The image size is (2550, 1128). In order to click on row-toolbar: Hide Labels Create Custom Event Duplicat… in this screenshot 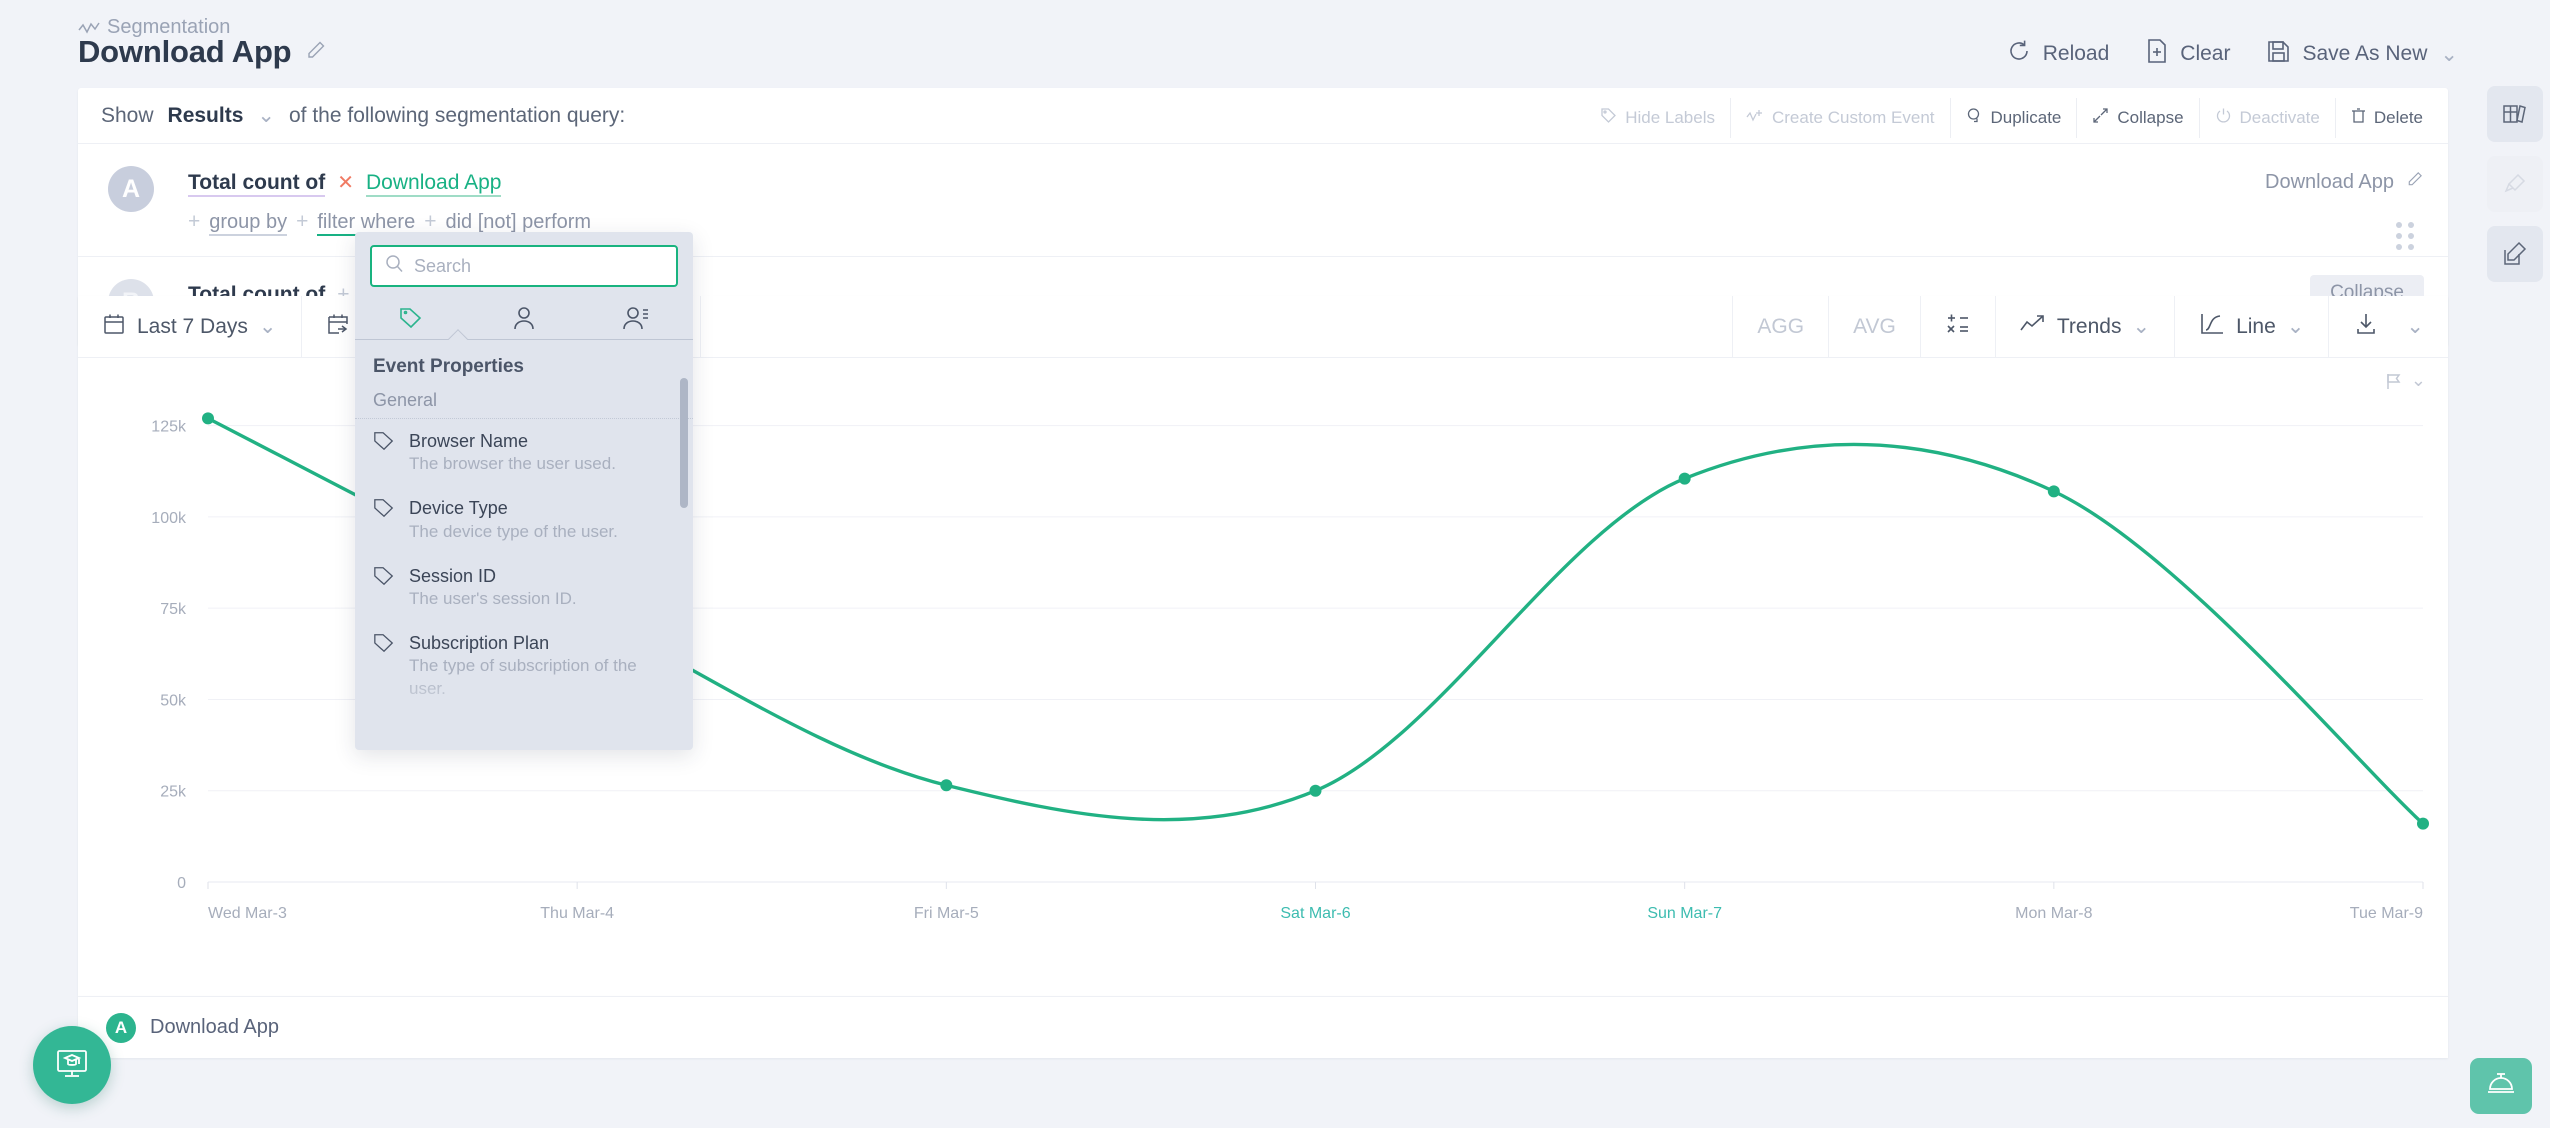, I will do `click(2011, 118)`.